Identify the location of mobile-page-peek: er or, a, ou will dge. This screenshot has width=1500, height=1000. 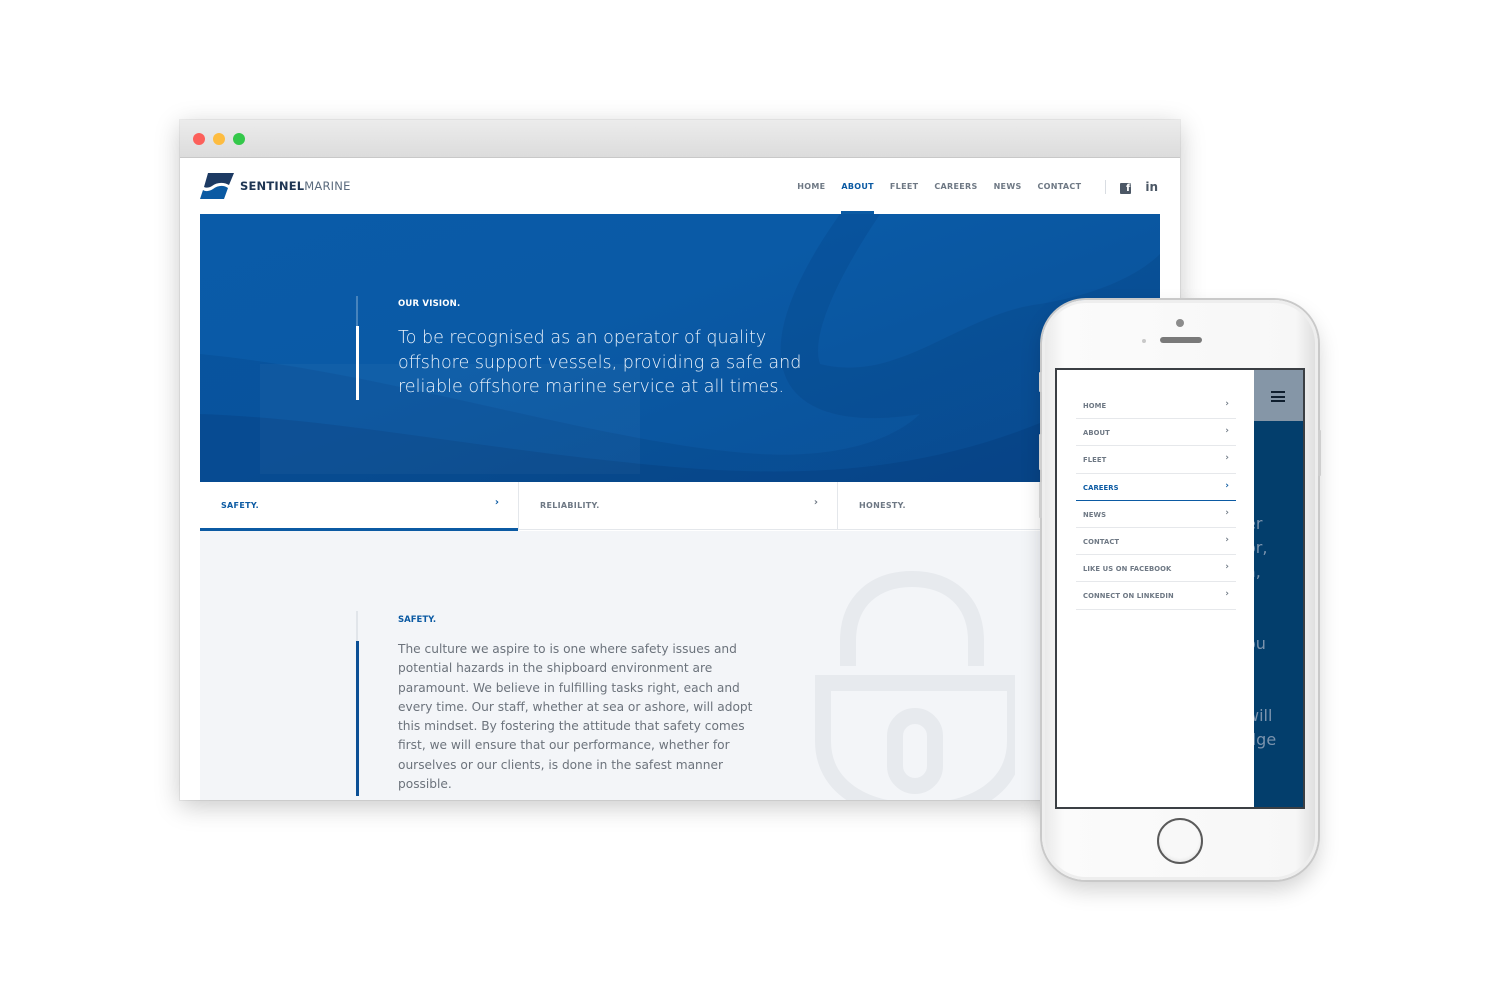
(1278, 588).